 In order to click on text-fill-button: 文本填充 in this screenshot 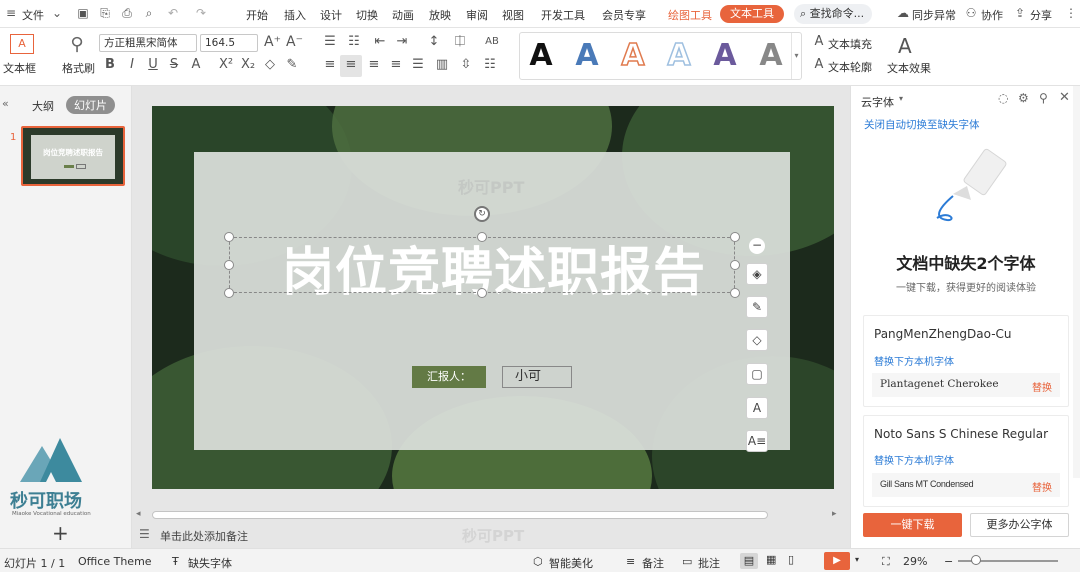, I will do `click(850, 44)`.